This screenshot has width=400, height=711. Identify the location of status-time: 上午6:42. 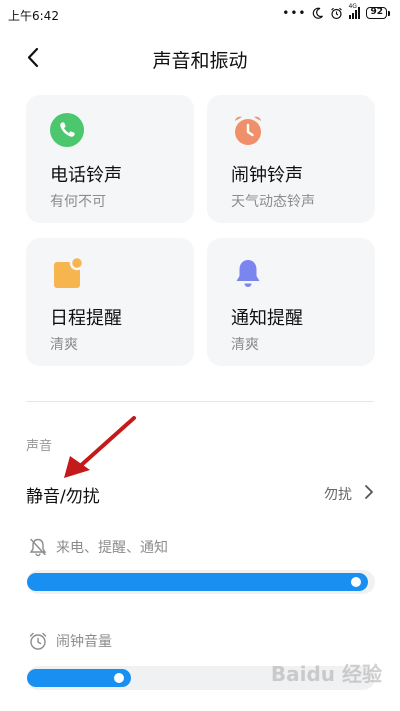
(33, 16).